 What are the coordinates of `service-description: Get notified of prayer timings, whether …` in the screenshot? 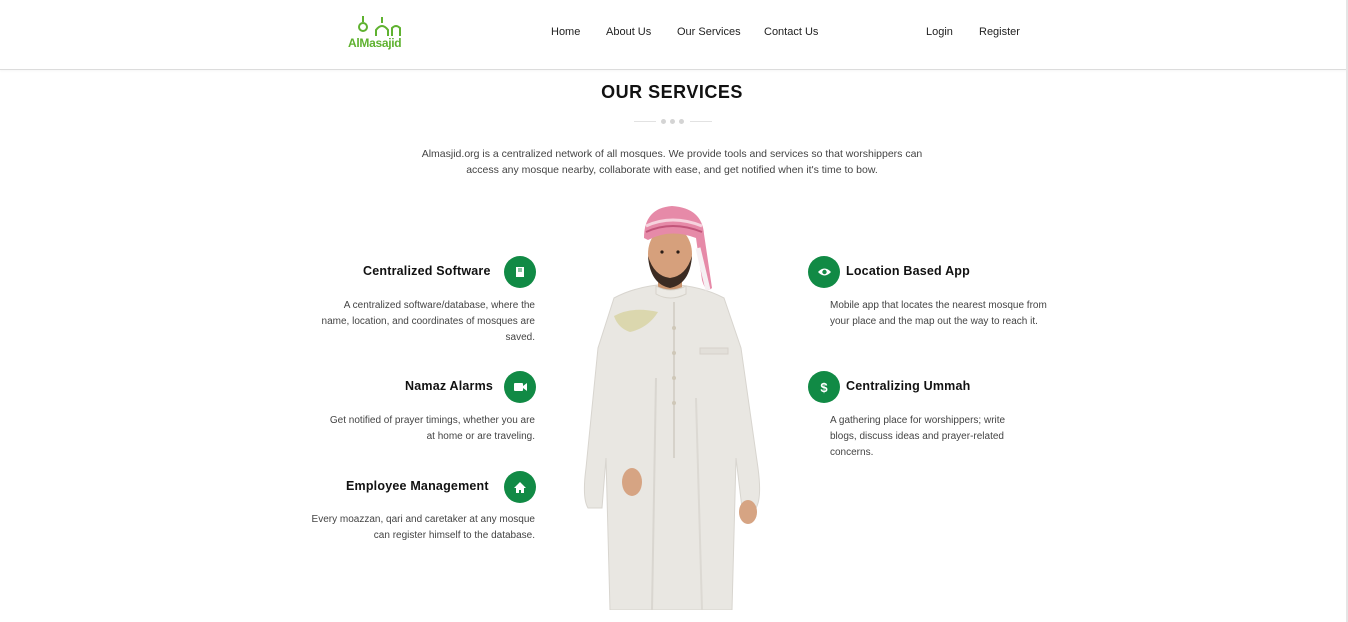 It's located at (432, 428).